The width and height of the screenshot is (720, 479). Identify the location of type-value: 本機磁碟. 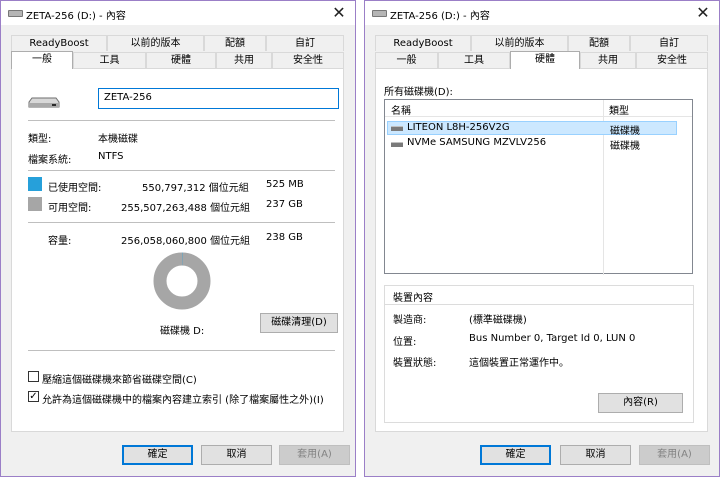
(118, 139).